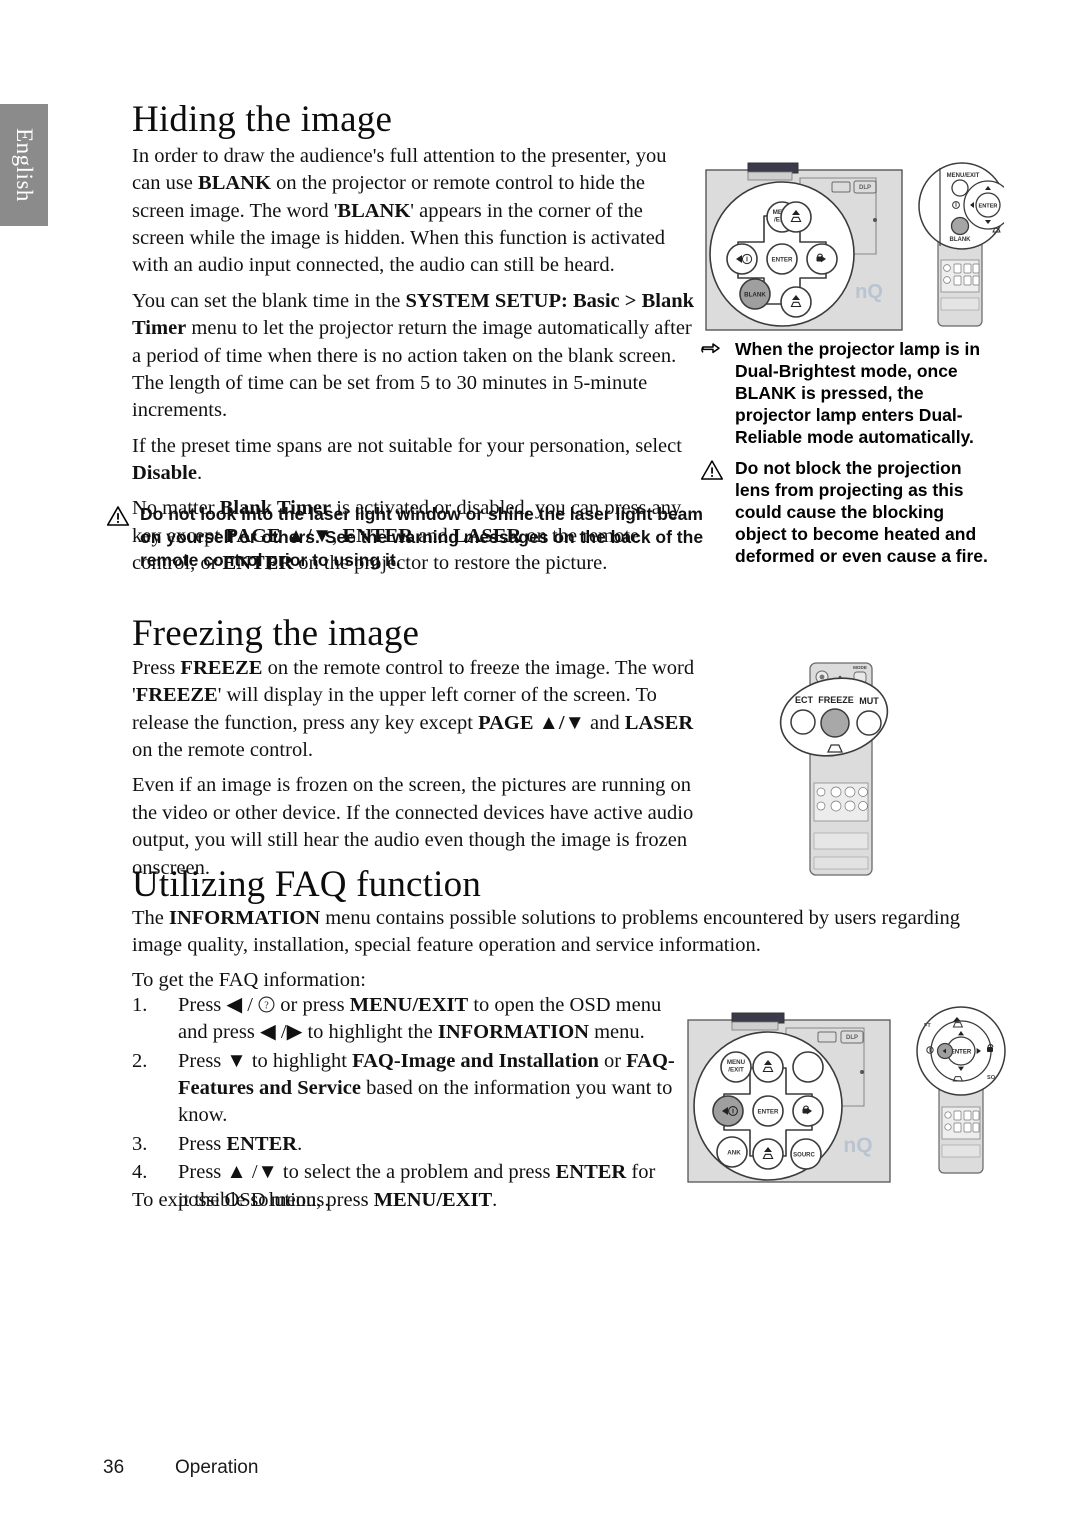 This screenshot has height=1534, width=1080. Describe the element at coordinates (793, 1098) in the screenshot. I see `illustration-projector-control-panel-bottom: DLP MENU /EXIT ENTER ANK SOURC nQ` at that location.